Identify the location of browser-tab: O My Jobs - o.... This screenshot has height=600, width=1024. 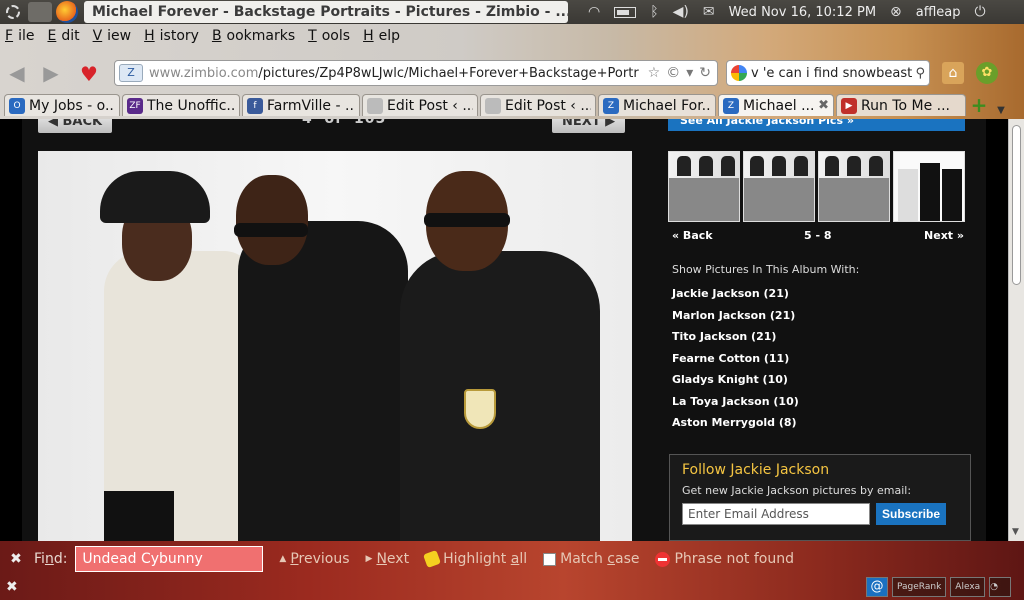
(62, 105).